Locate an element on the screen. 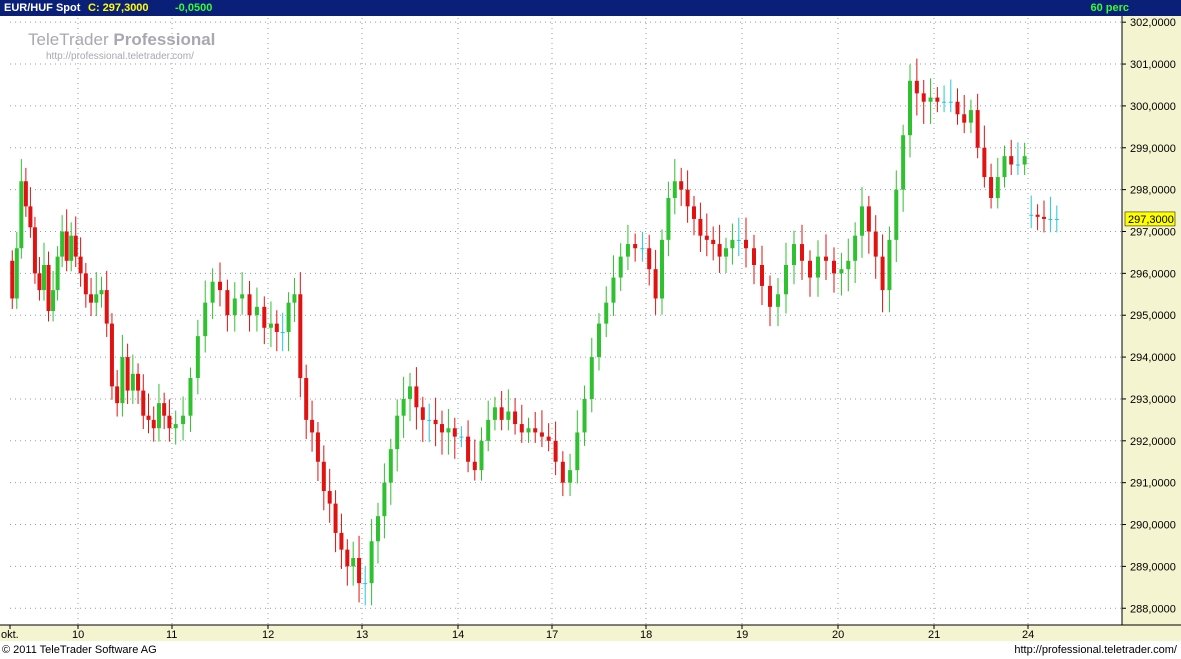 The image size is (1181, 659). y-tick-label: 292,0000 is located at coordinates (1153, 442).